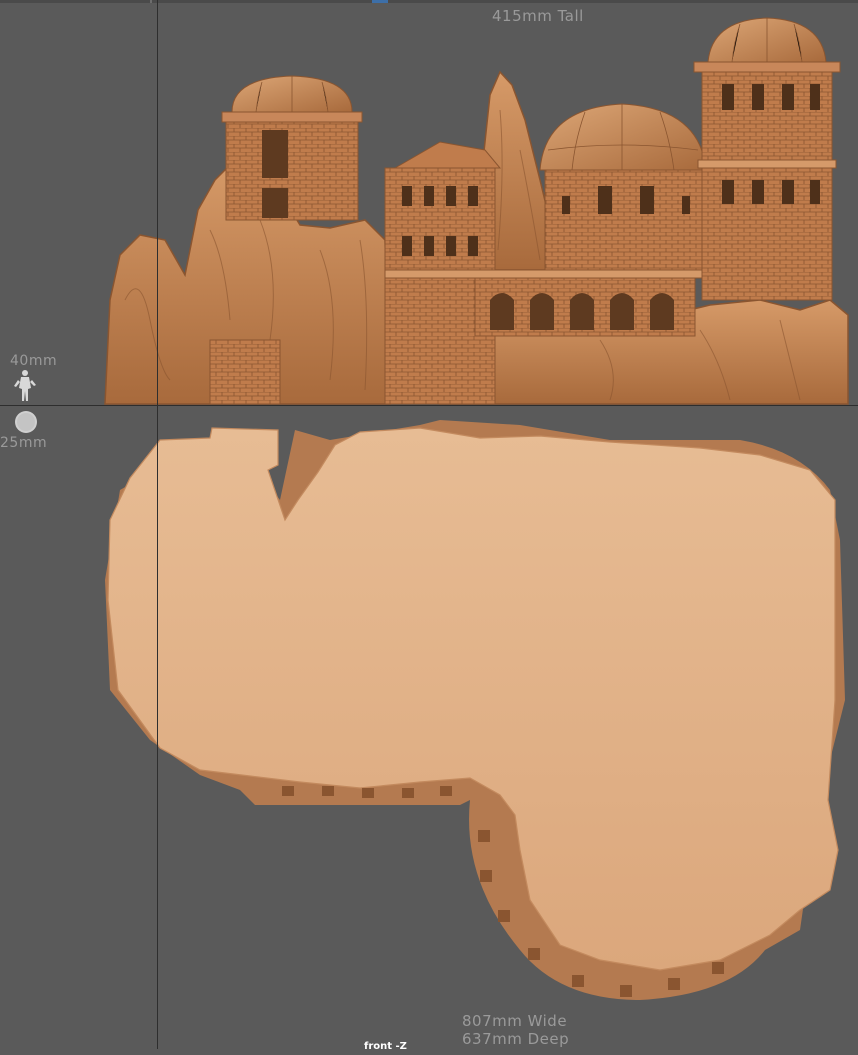 This screenshot has height=1055, width=858. What do you see at coordinates (515, 1039) in the screenshot?
I see `depth-dimension-label: 637mm Deep` at bounding box center [515, 1039].